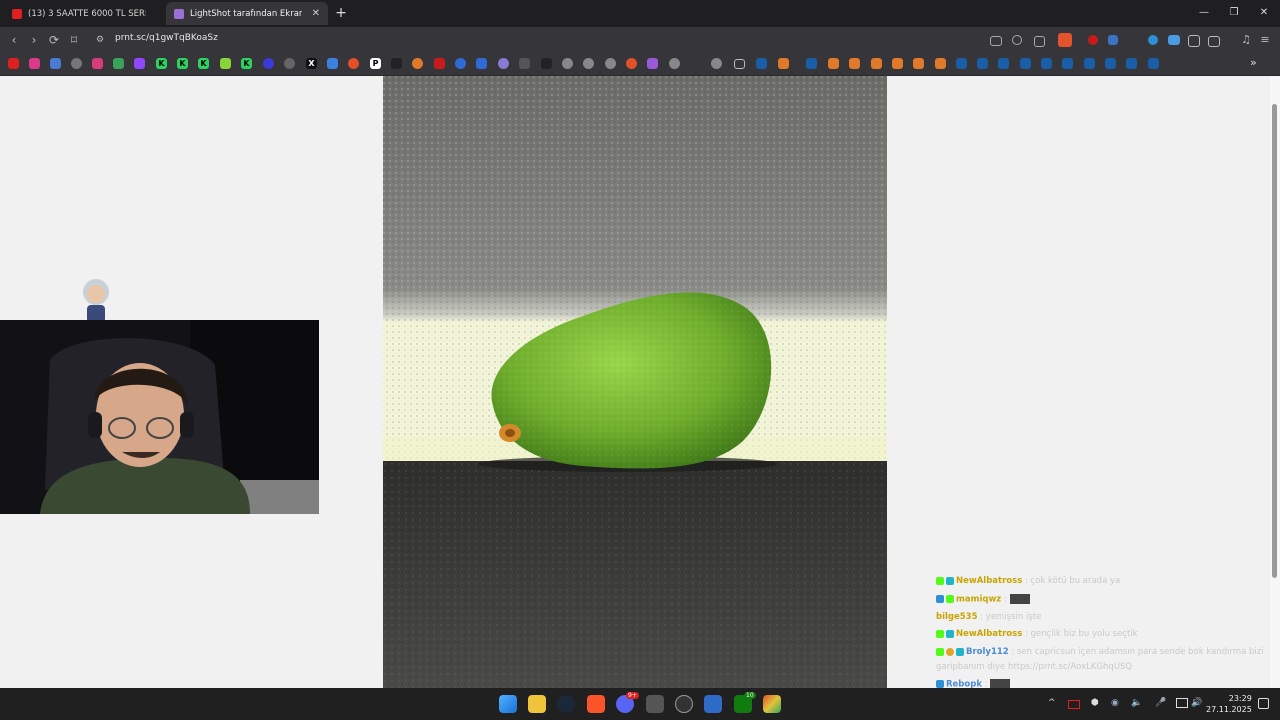 This screenshot has width=1280, height=720. What do you see at coordinates (1039, 41) in the screenshot?
I see `share-icon` at bounding box center [1039, 41].